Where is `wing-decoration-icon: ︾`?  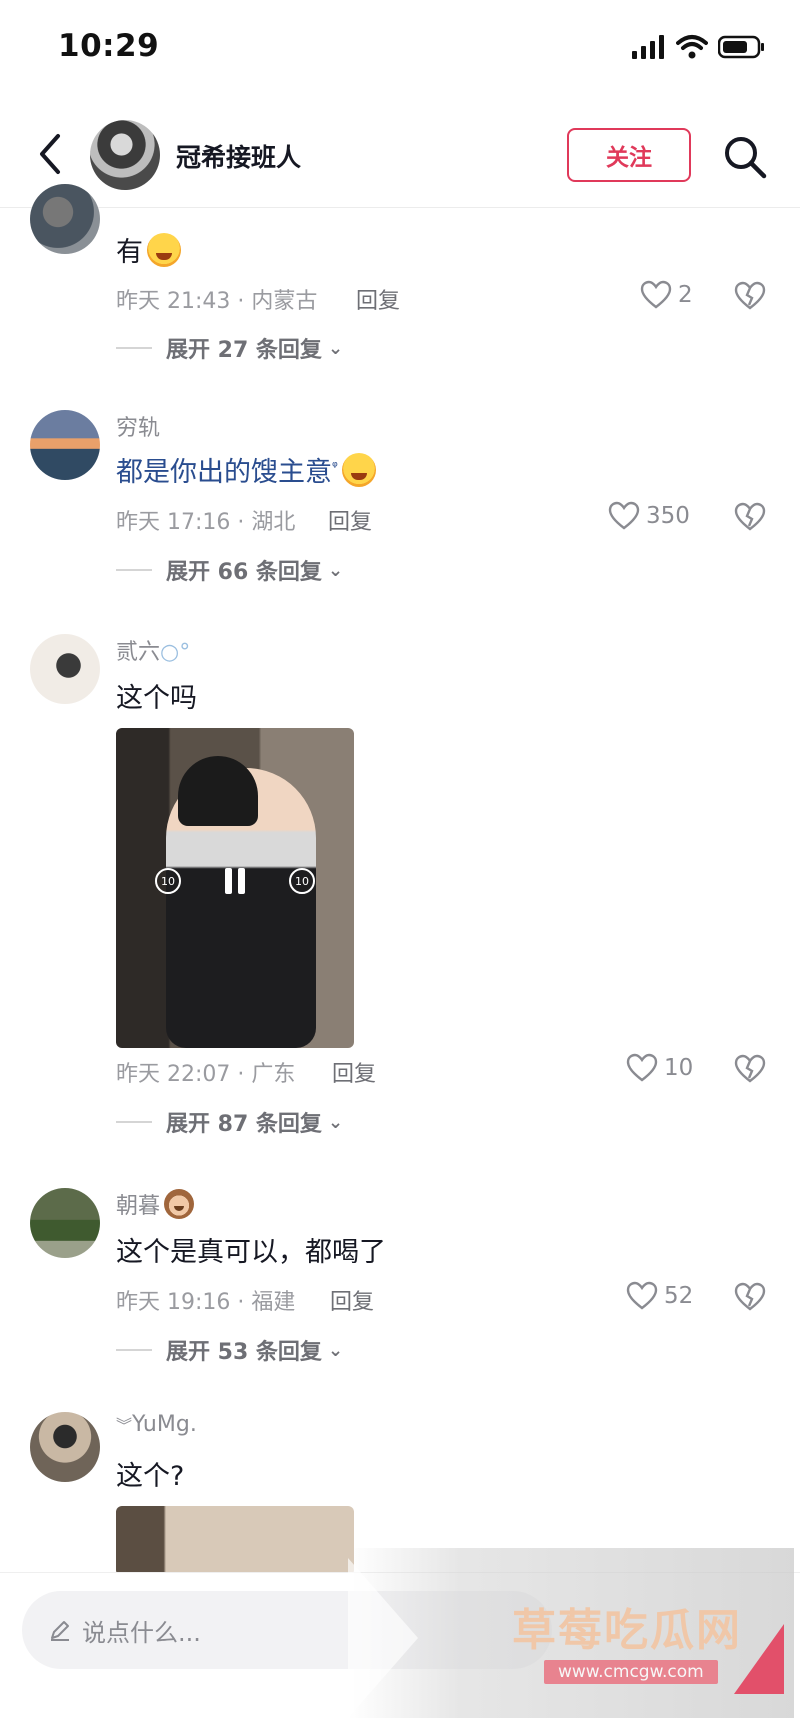
wing-decoration-icon: ︾ is located at coordinates (124, 1425).